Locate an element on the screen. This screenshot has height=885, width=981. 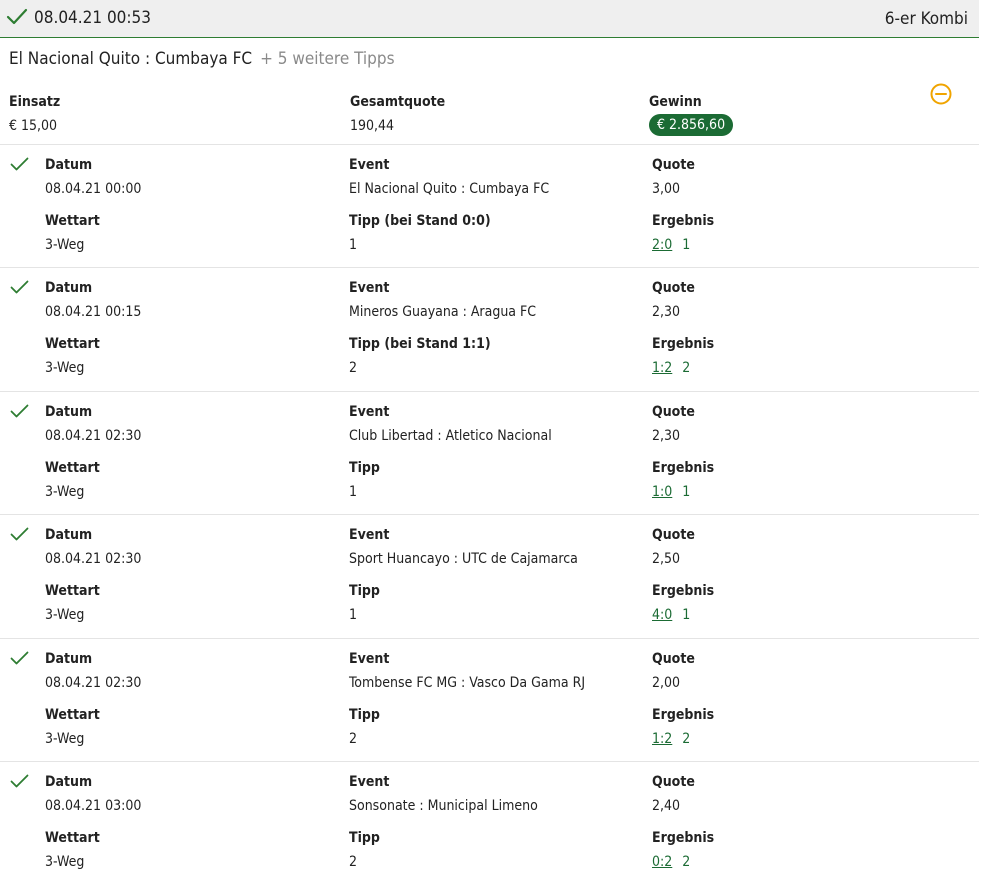
score-link: 0:2 is located at coordinates (662, 862).